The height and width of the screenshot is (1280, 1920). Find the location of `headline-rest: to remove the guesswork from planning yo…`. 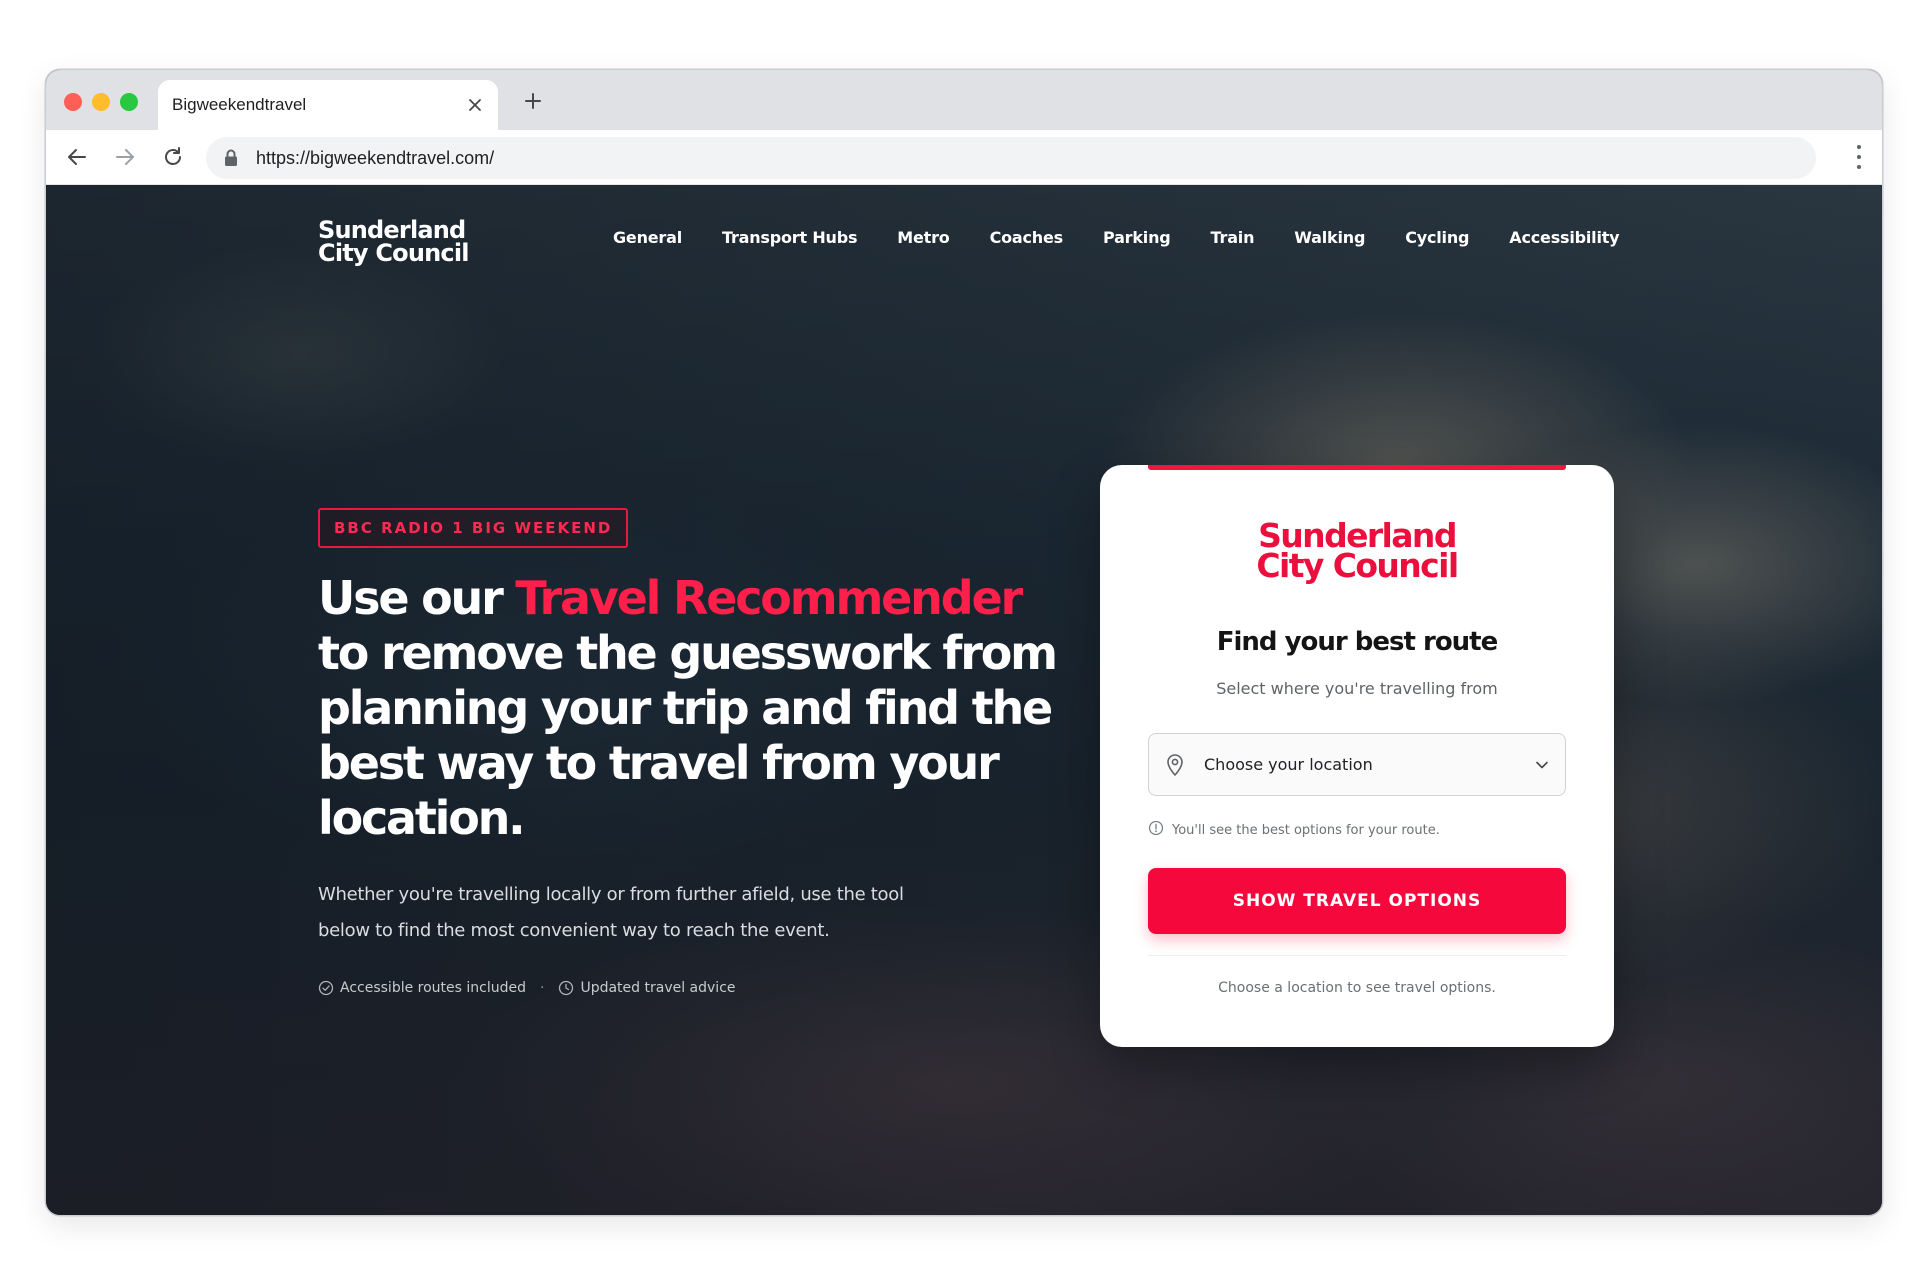

headline-rest: to remove the guesswork from planning yo… is located at coordinates (688, 735).